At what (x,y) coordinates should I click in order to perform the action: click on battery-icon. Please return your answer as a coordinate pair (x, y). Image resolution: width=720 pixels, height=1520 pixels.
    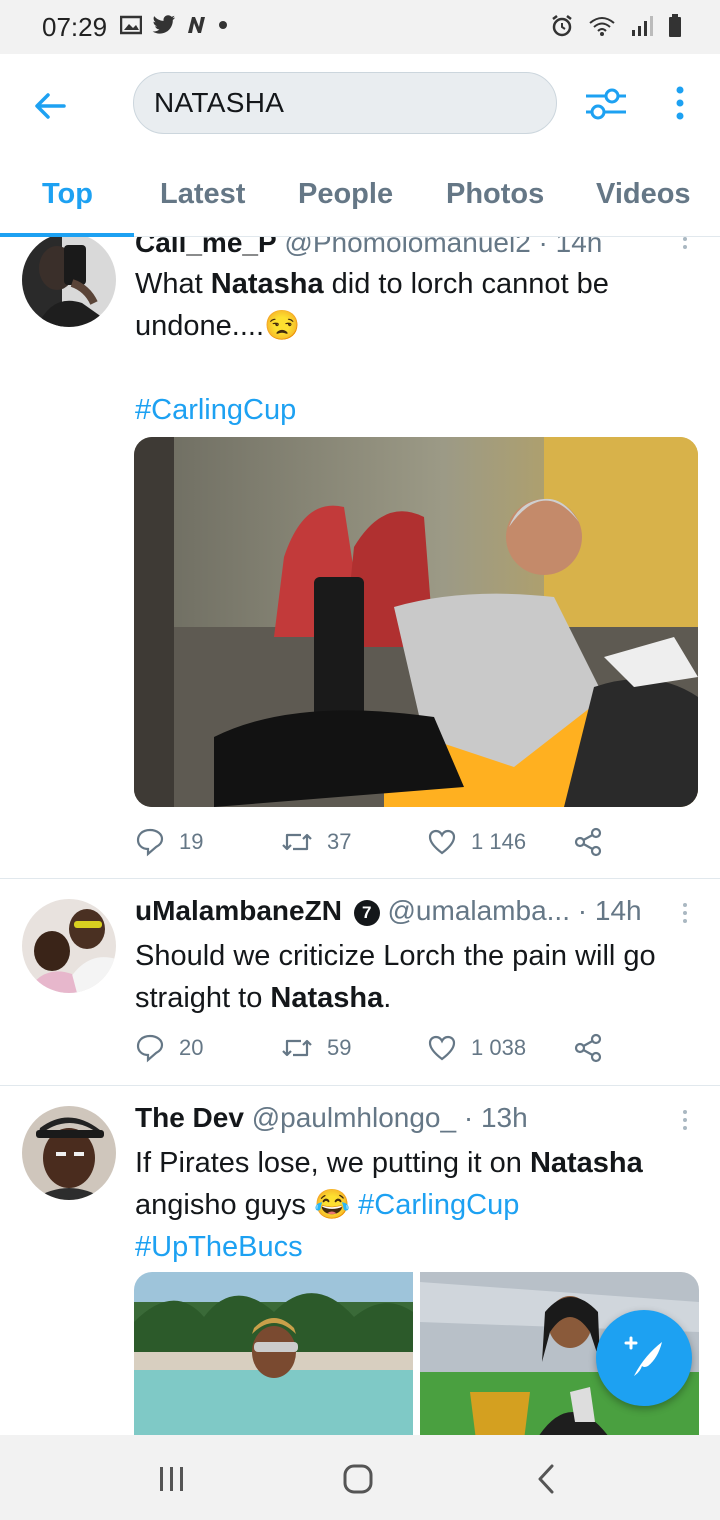
    Looking at the image, I should click on (675, 25).